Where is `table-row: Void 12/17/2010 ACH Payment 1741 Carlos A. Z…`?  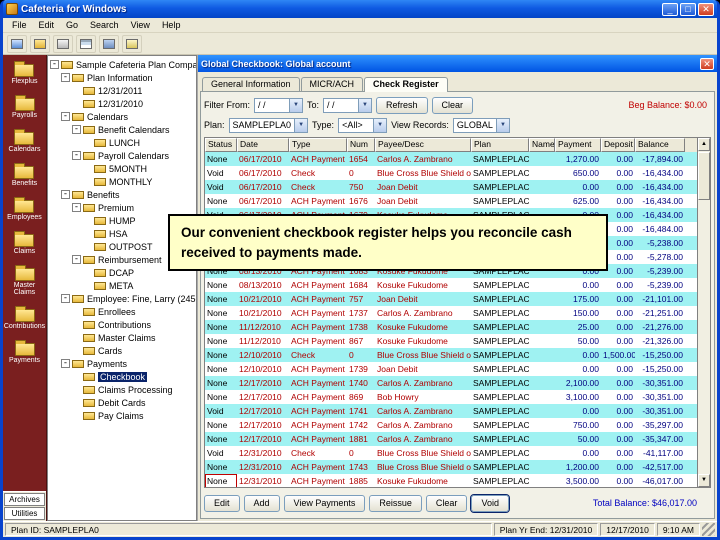
table-row: Void 12/17/2010 ACH Payment 1741 Carlos A. Z… is located at coordinates (451, 411).